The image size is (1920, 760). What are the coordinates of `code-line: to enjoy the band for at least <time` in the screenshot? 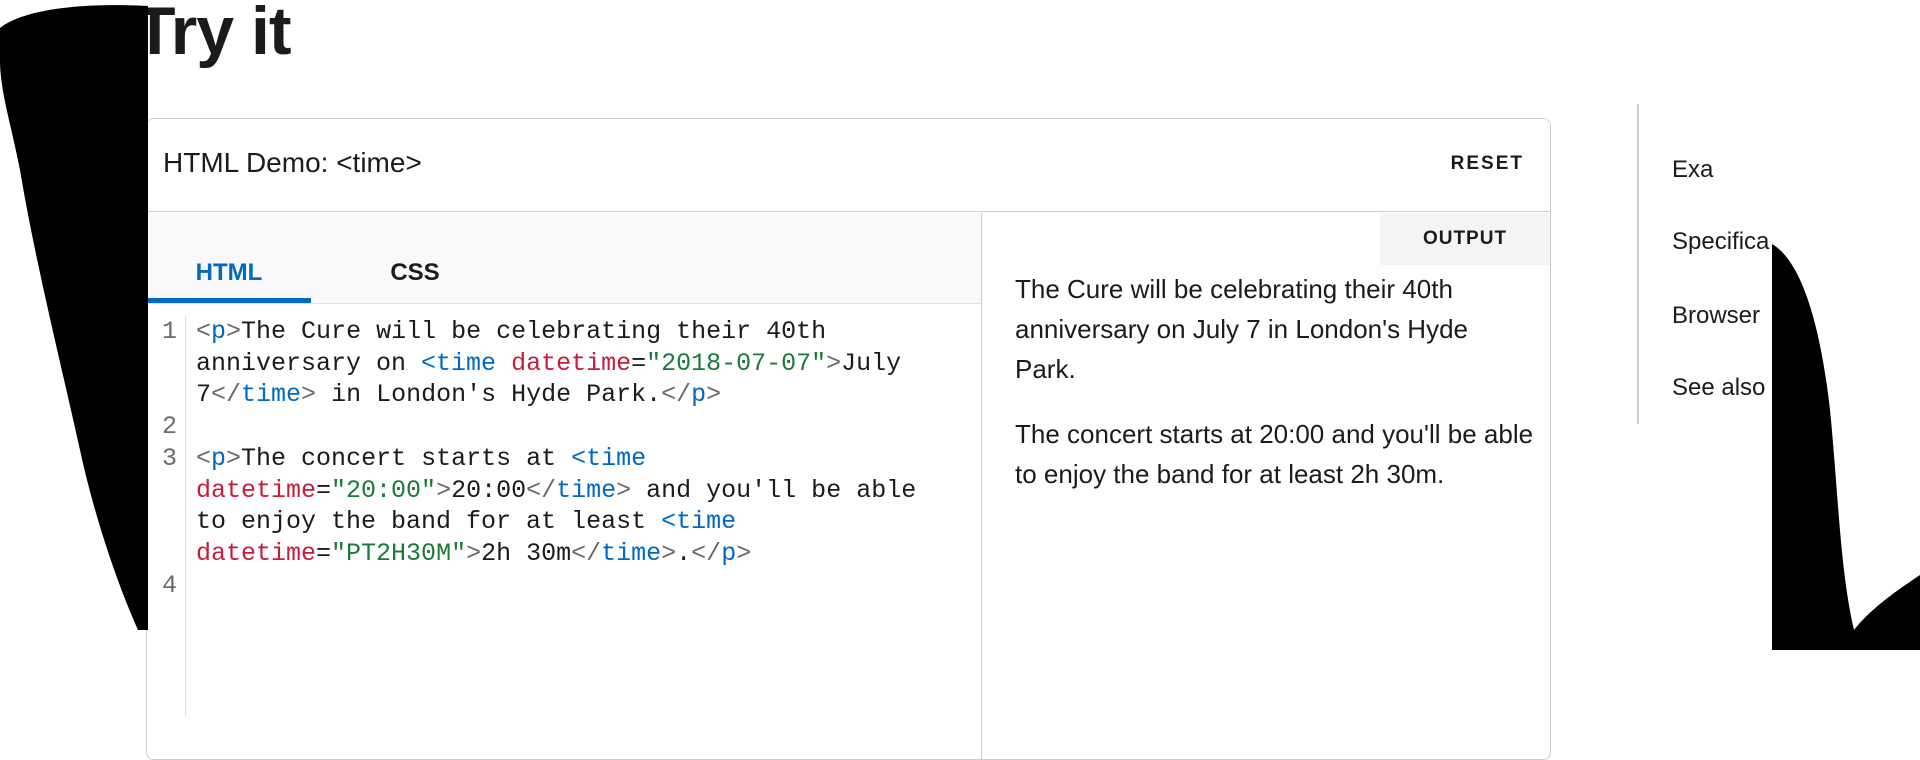 It's located at (466, 522).